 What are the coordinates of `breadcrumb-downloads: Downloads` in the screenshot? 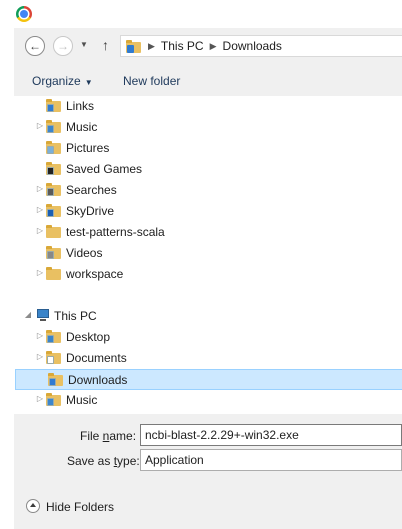 It's located at (252, 46).